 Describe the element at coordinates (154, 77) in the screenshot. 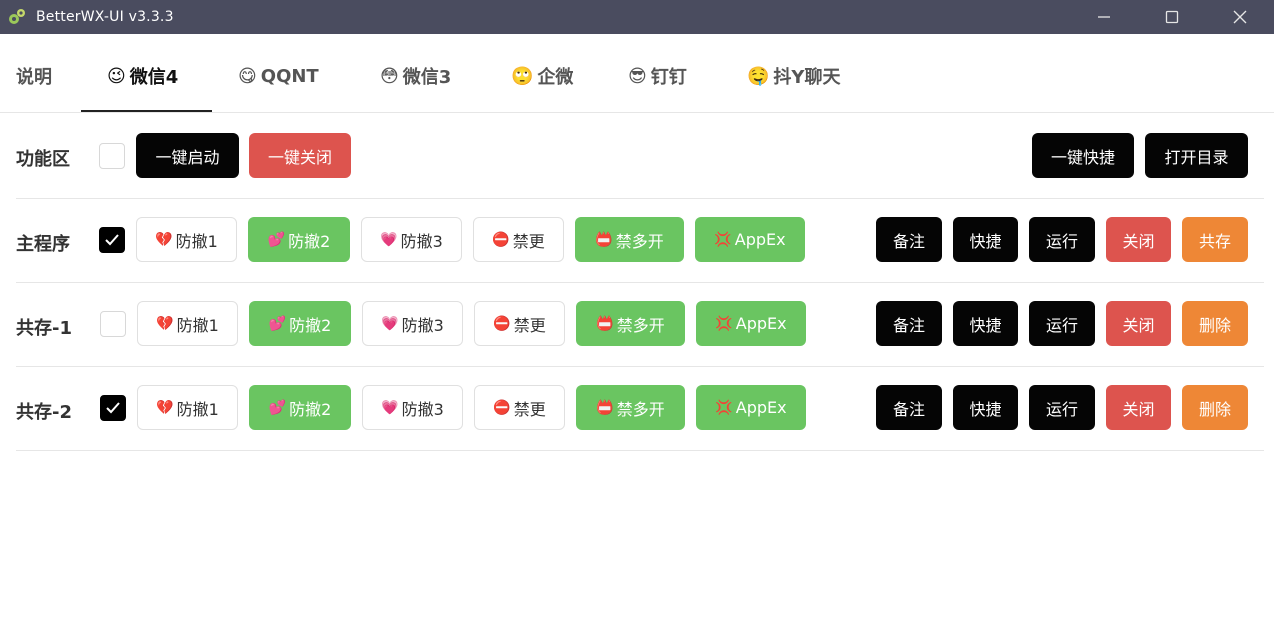

I see `tab-label: 微信4` at that location.